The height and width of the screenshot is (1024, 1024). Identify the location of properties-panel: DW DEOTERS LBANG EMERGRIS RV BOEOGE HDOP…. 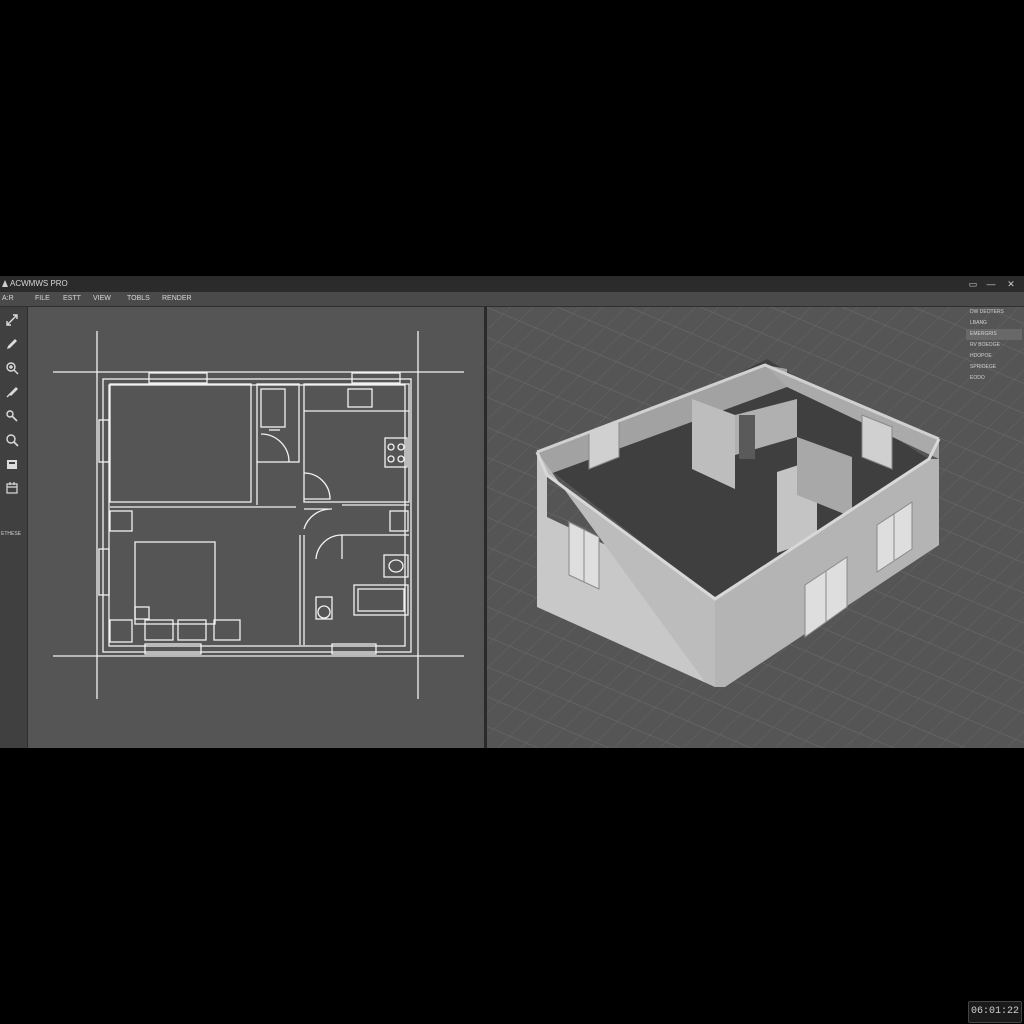
(994, 345).